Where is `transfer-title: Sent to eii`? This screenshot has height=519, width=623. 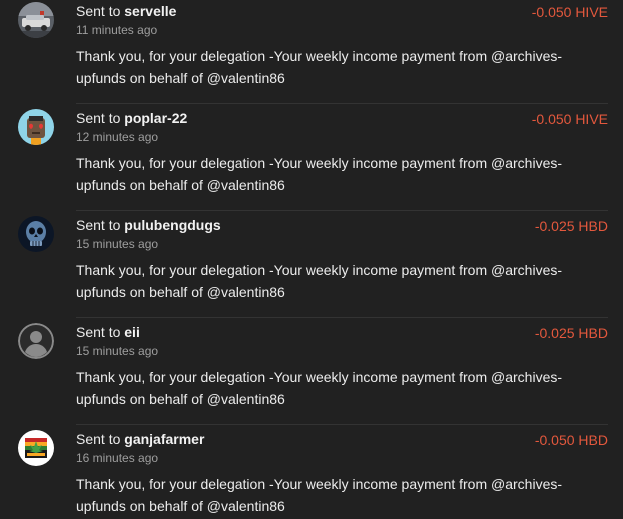
transfer-title: Sent to eii is located at coordinates (108, 332).